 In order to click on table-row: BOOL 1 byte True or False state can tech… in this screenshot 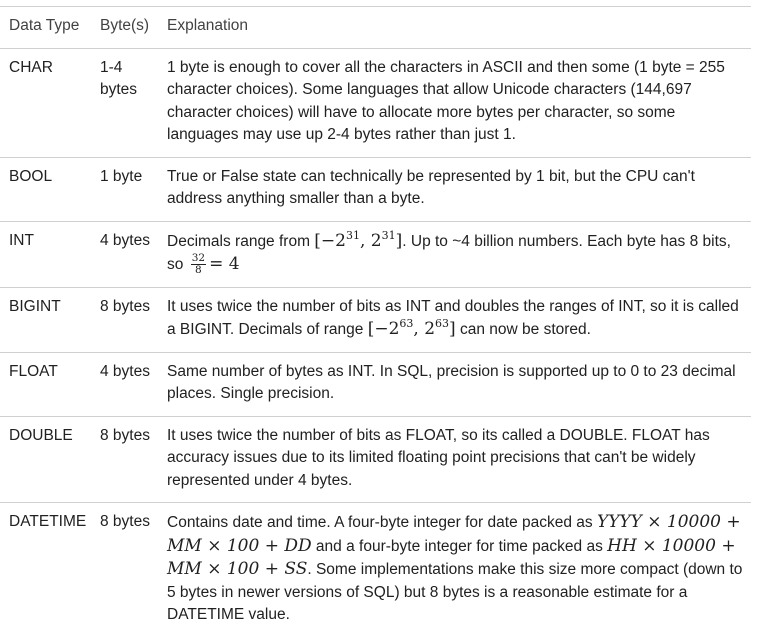, I will do `click(375, 189)`.